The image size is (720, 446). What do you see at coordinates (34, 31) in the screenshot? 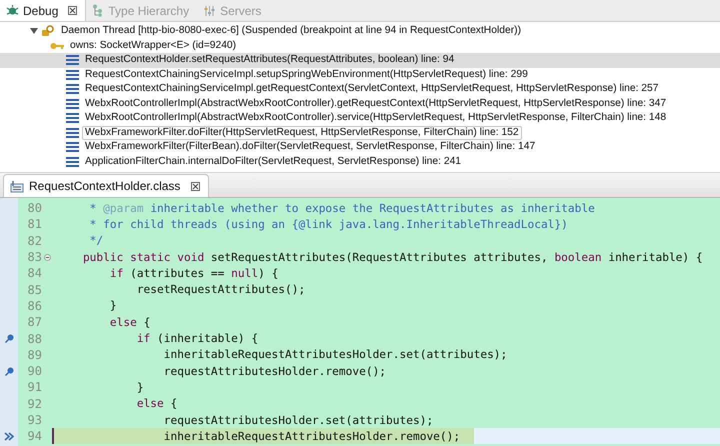
I see `expanded-triangle-icon` at bounding box center [34, 31].